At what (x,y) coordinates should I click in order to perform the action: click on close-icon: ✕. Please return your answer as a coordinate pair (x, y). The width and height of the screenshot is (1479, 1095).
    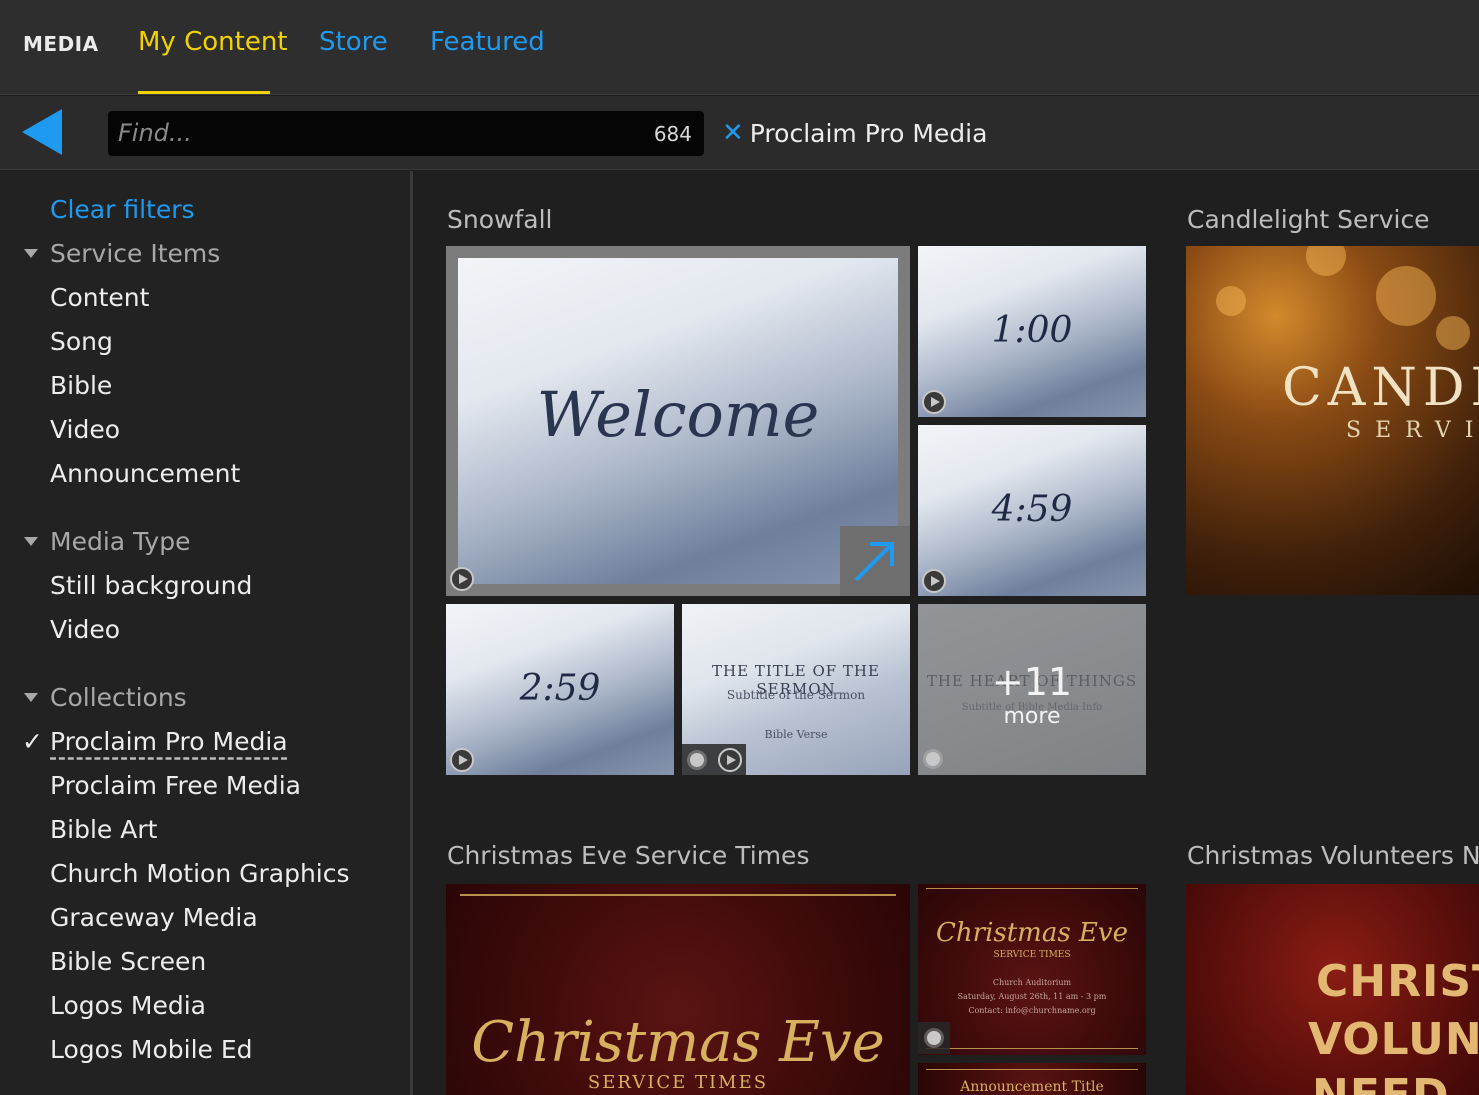
    Looking at the image, I should click on (733, 133).